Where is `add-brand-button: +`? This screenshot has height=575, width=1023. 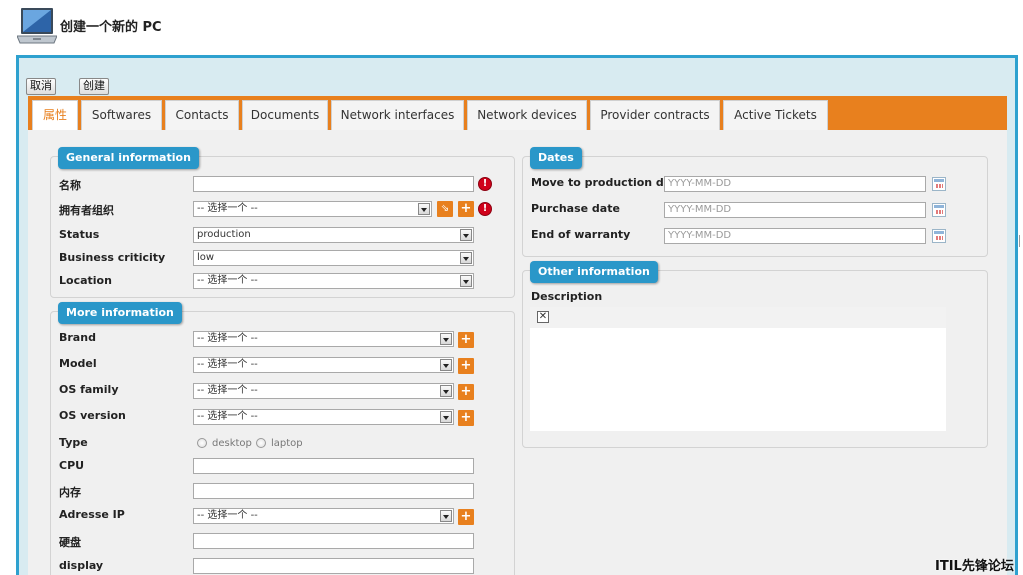
add-brand-button: + is located at coordinates (466, 340).